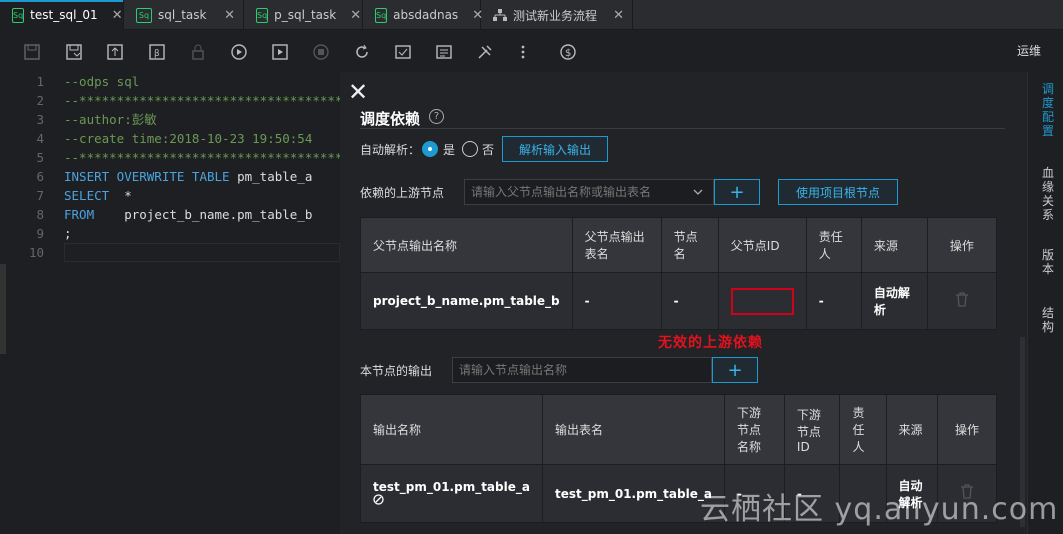  I want to click on tab-label: 测试新业务流程, so click(555, 15).